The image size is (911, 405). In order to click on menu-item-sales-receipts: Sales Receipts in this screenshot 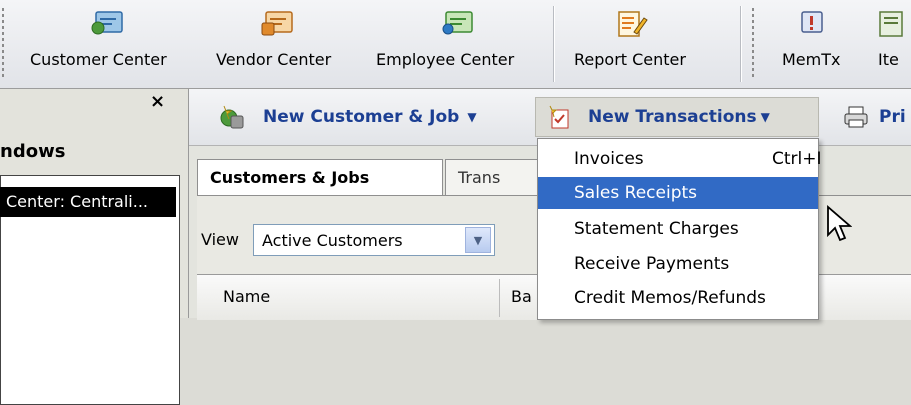, I will do `click(678, 193)`.